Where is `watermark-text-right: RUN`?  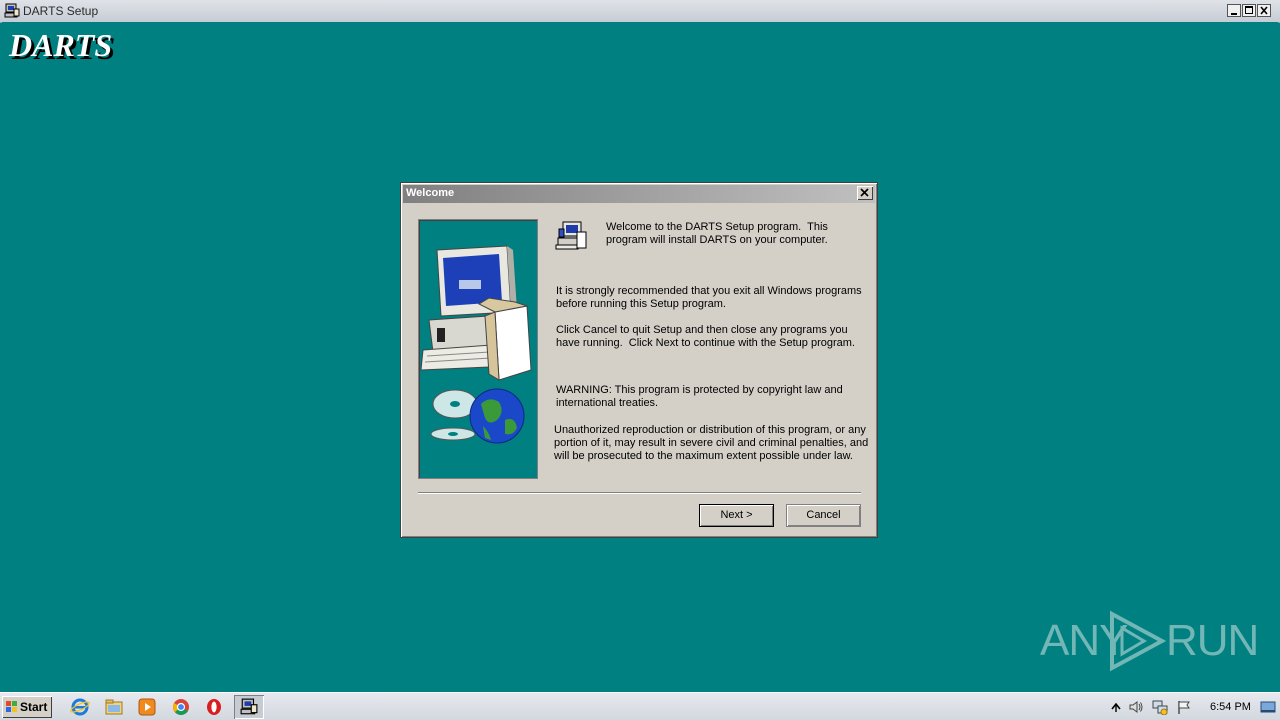
watermark-text-right: RUN is located at coordinates (1212, 640).